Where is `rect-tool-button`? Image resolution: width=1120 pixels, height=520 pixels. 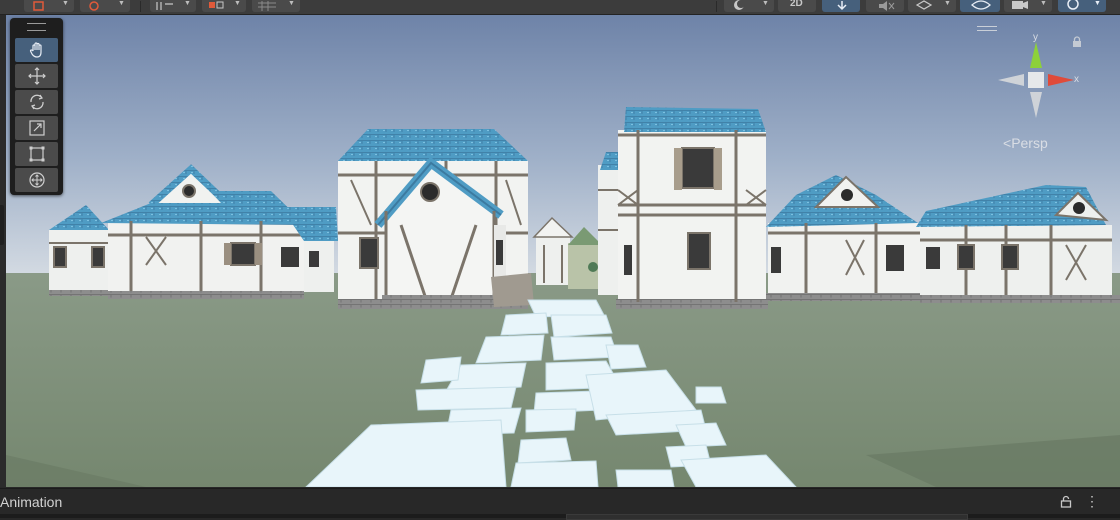 rect-tool-button is located at coordinates (36, 154).